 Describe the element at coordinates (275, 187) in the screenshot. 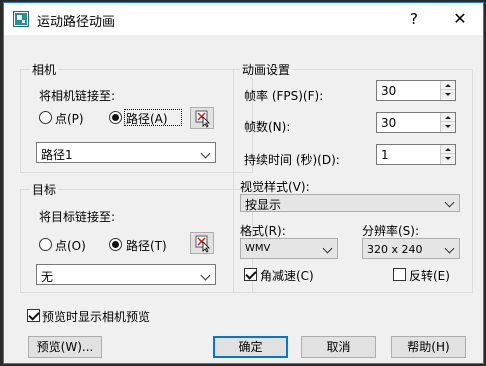

I see `visual-style-label: 视觉样式(V):` at that location.